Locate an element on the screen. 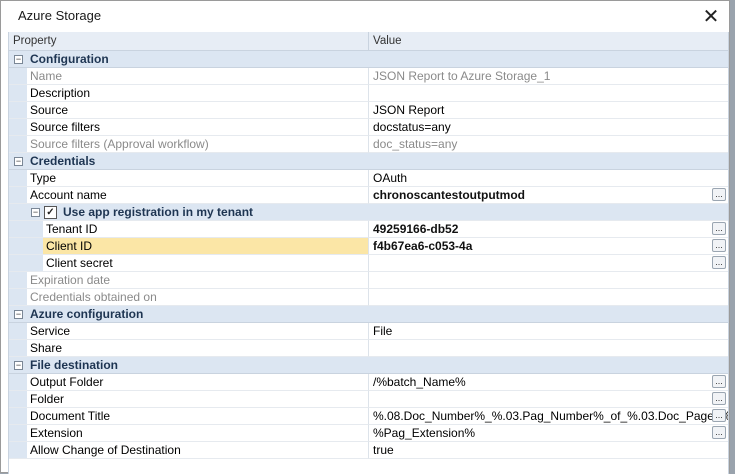 The height and width of the screenshot is (474, 735). grid-header: Property Value is located at coordinates (368, 41).